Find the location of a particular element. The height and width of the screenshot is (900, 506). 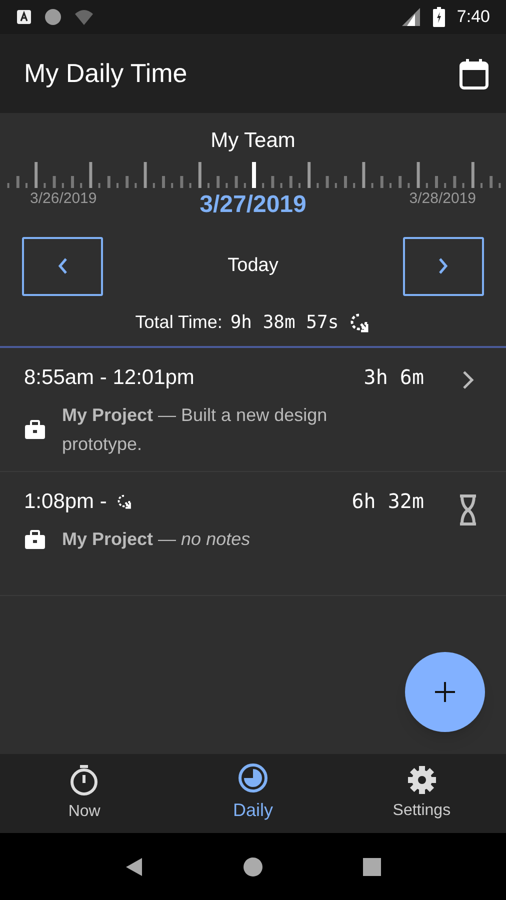

back-icon is located at coordinates (134, 866).